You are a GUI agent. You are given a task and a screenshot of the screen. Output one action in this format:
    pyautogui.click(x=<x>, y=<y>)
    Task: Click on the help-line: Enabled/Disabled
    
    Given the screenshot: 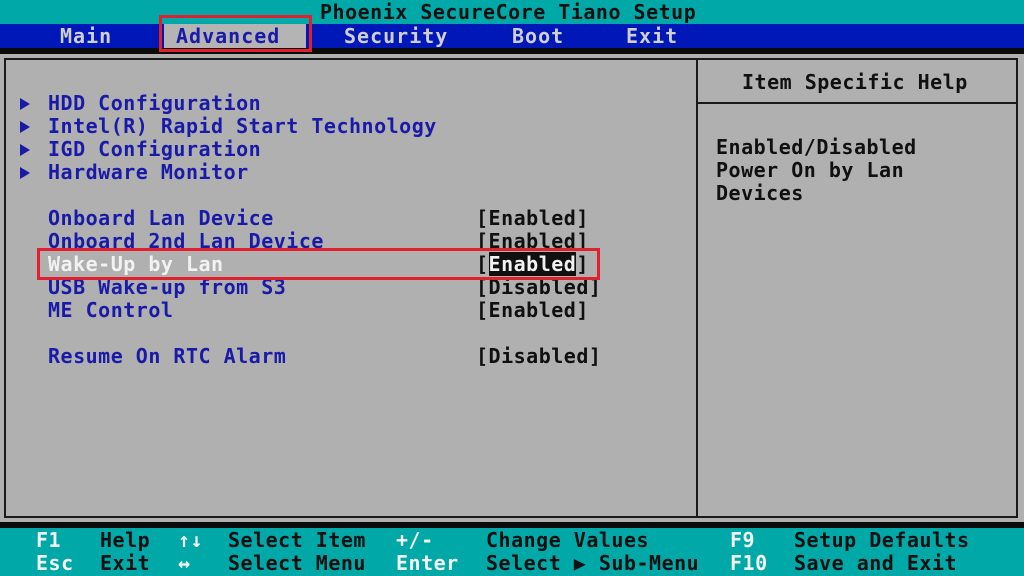 What is the action you would take?
    pyautogui.click(x=816, y=147)
    